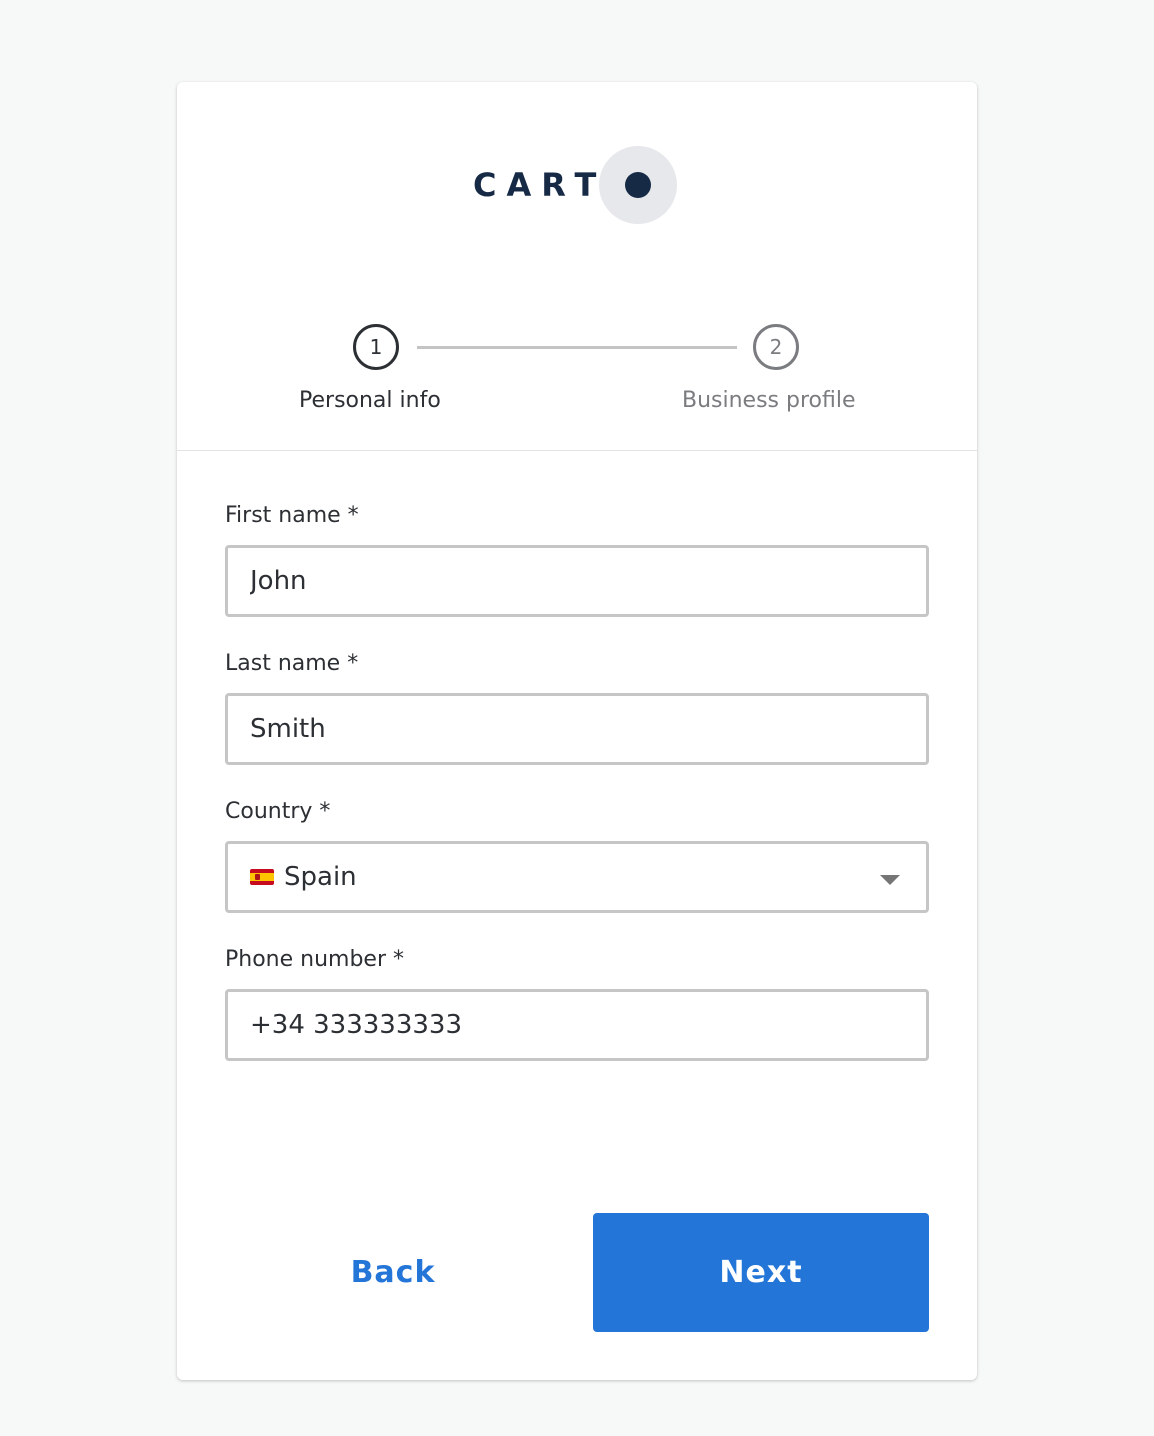  Describe the element at coordinates (370, 400) in the screenshot. I see `step-1-label: Personal info` at that location.